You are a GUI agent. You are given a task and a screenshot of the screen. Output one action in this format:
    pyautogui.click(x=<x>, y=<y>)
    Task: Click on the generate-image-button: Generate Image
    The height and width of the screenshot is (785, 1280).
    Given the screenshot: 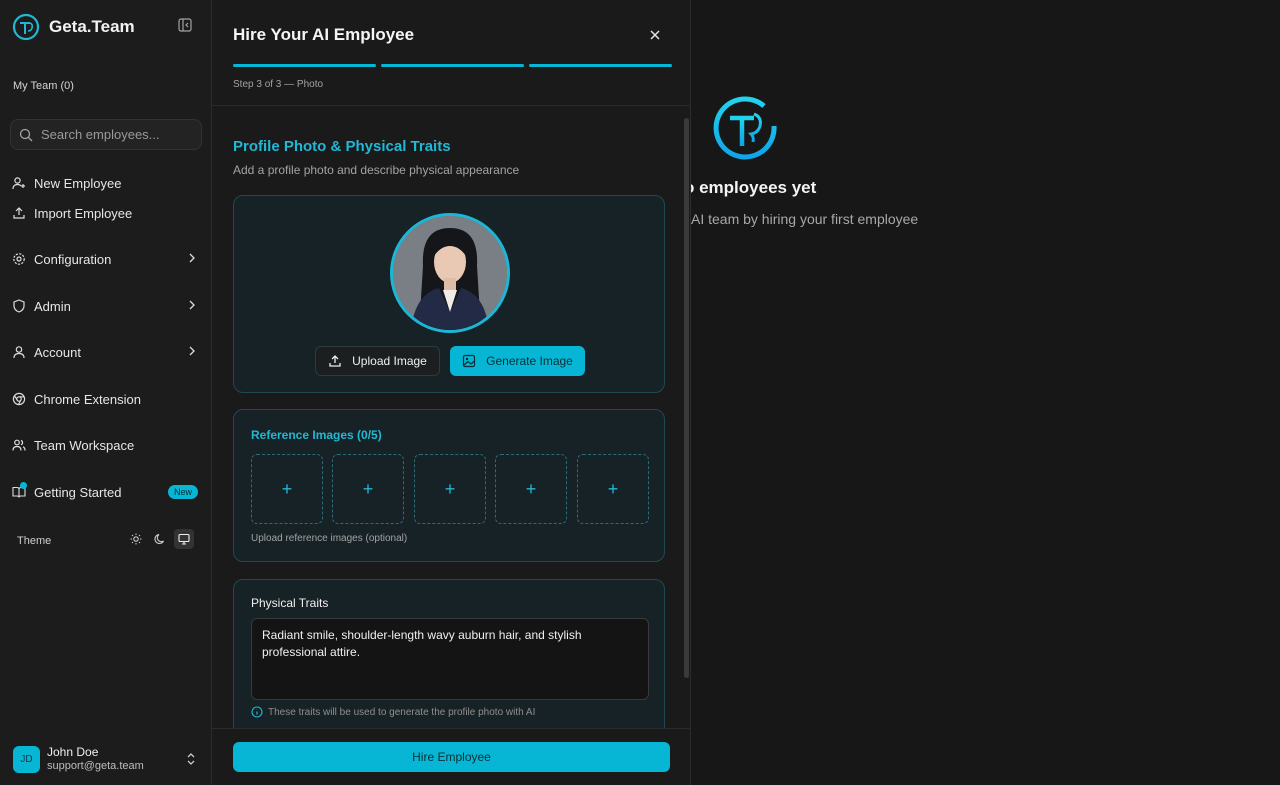 What is the action you would take?
    pyautogui.click(x=517, y=361)
    